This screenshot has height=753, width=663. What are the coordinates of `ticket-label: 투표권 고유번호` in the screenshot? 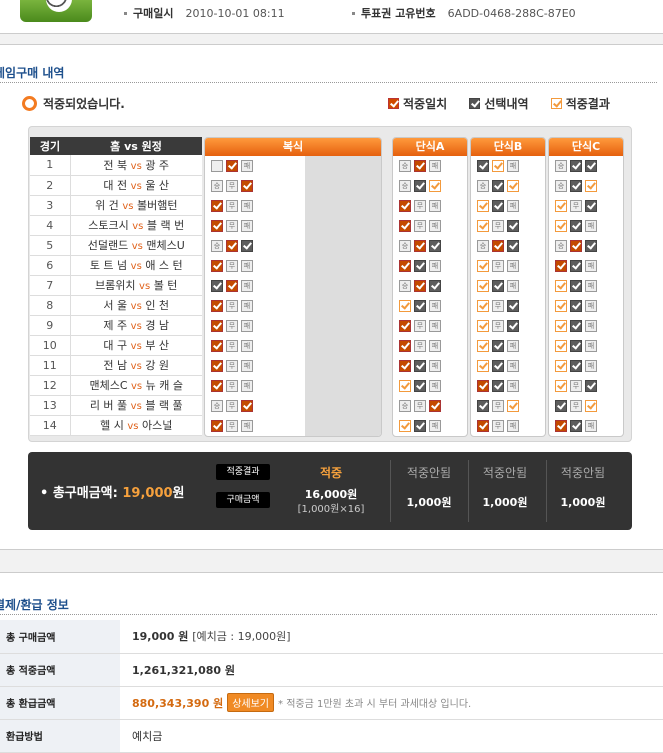 It's located at (398, 13).